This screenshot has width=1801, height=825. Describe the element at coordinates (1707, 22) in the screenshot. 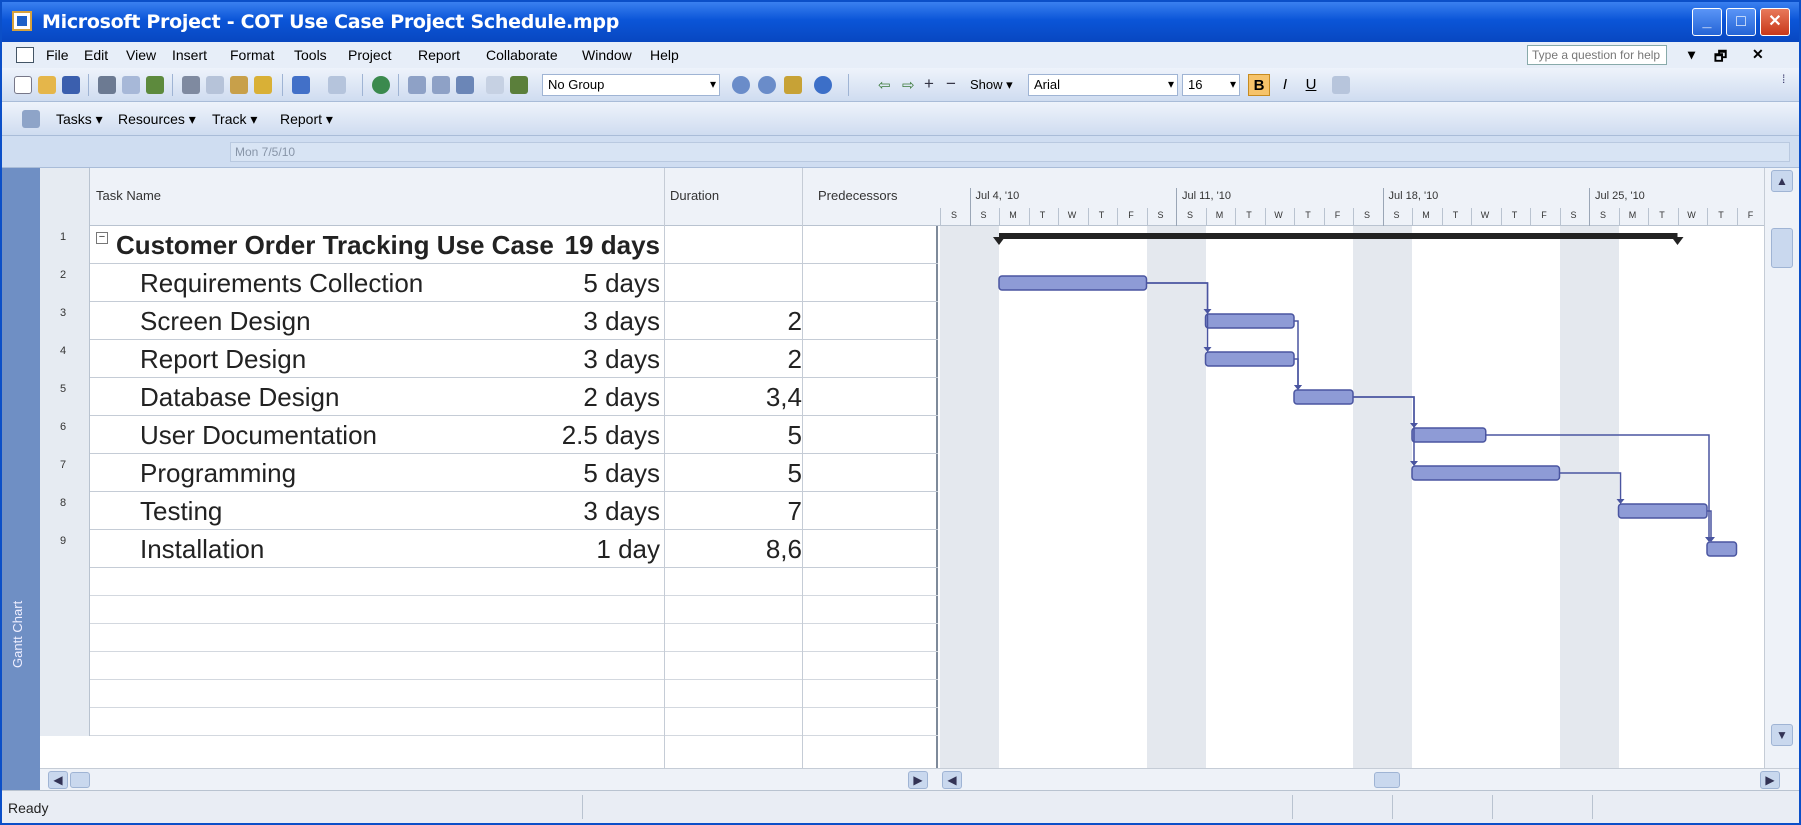

I see `minimize-button: _` at that location.